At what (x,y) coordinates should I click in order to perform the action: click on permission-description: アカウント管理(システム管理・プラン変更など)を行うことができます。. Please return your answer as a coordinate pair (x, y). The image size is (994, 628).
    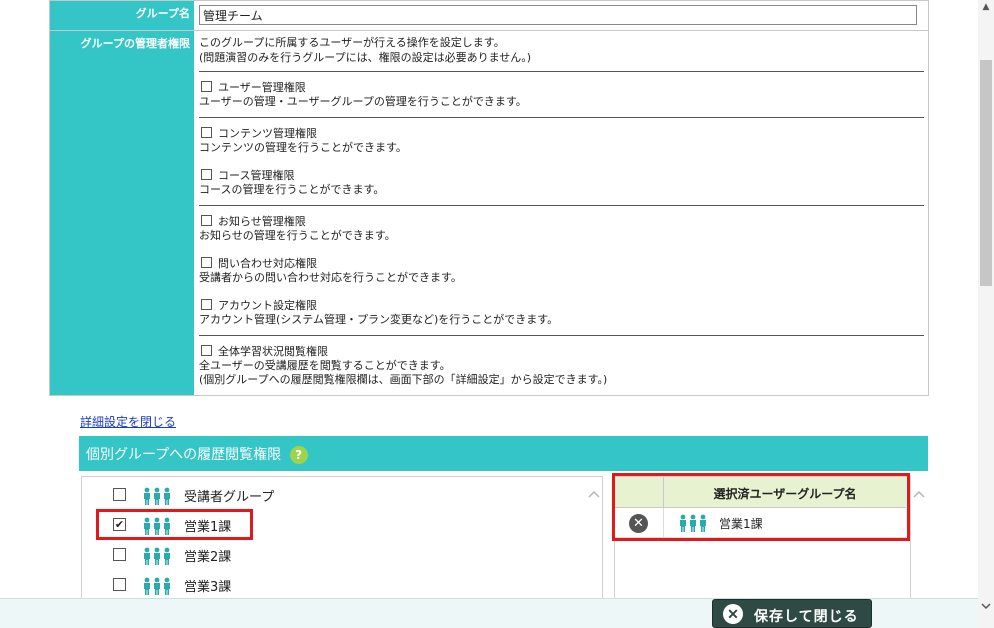
    Looking at the image, I should click on (379, 319).